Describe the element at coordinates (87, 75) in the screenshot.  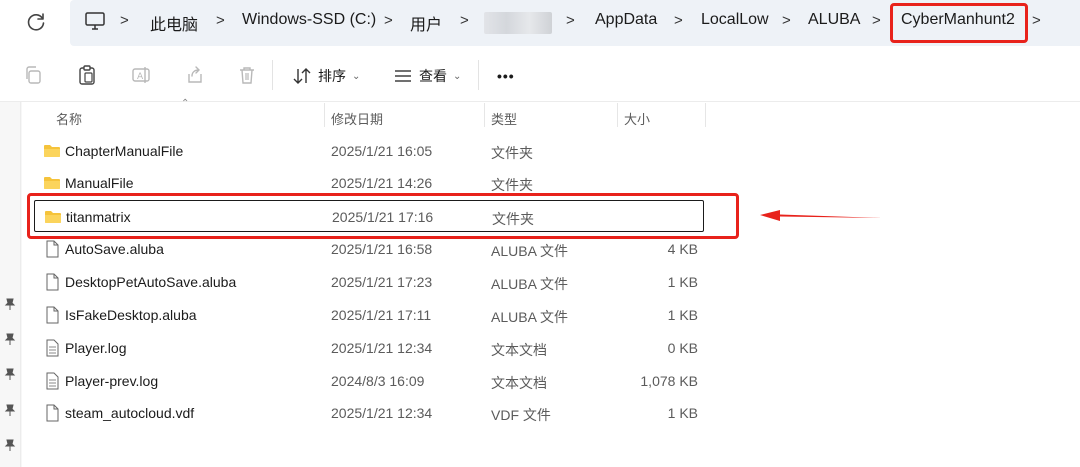
I see `paste-icon` at that location.